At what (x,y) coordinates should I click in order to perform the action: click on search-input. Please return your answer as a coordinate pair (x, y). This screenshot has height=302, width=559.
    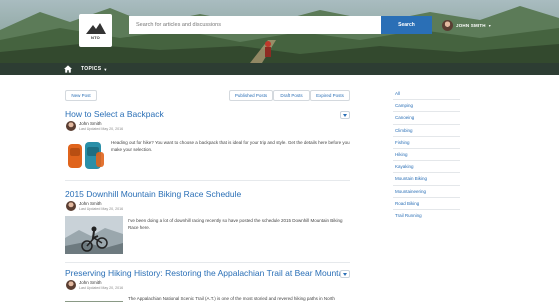
    Looking at the image, I should click on (255, 25).